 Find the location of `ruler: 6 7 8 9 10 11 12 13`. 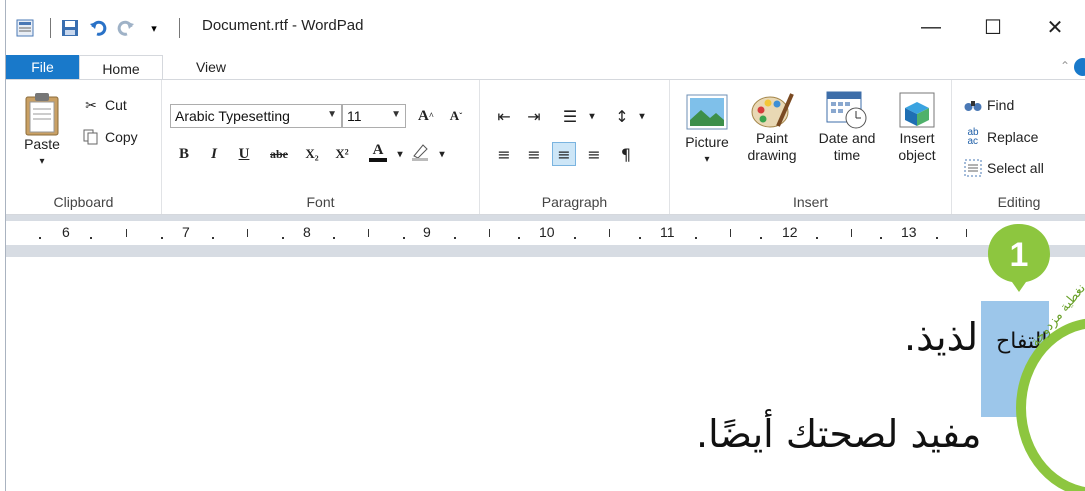

ruler: 6 7 8 9 10 11 12 13 is located at coordinates (545, 236).